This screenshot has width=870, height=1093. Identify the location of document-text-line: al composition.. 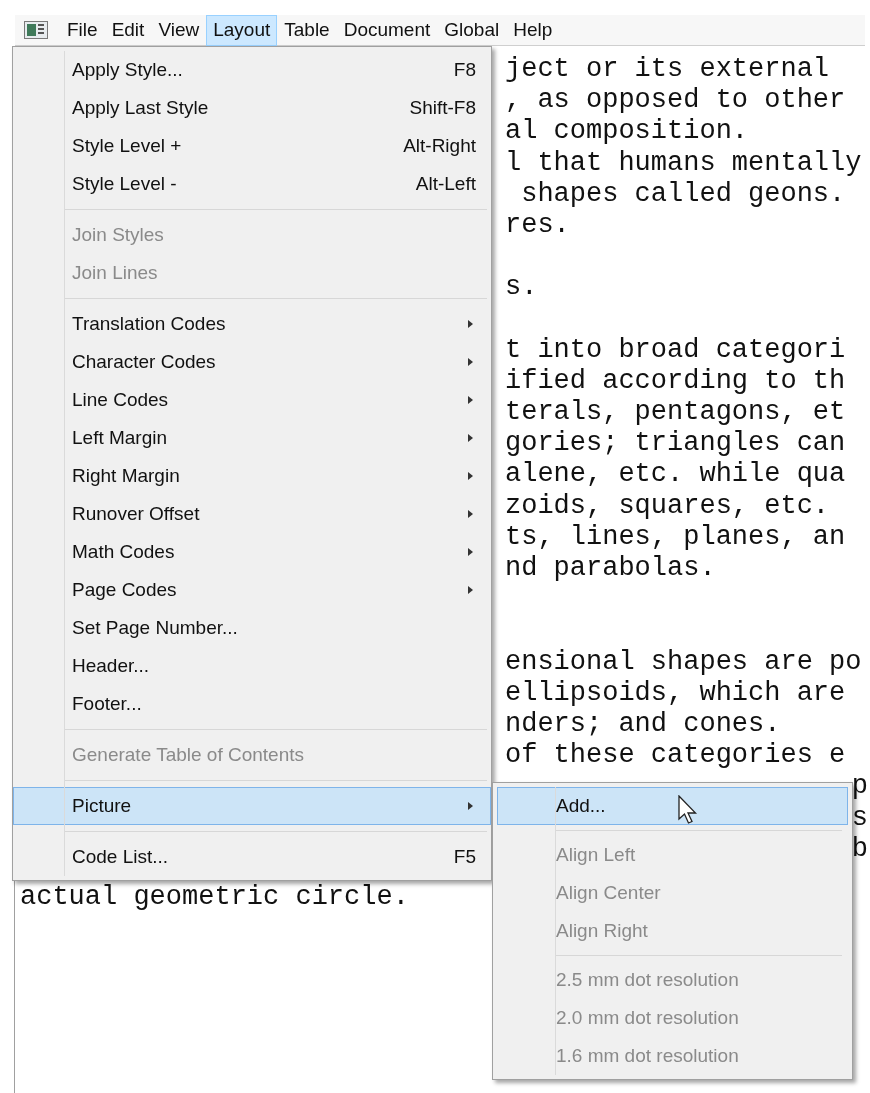
(627, 131).